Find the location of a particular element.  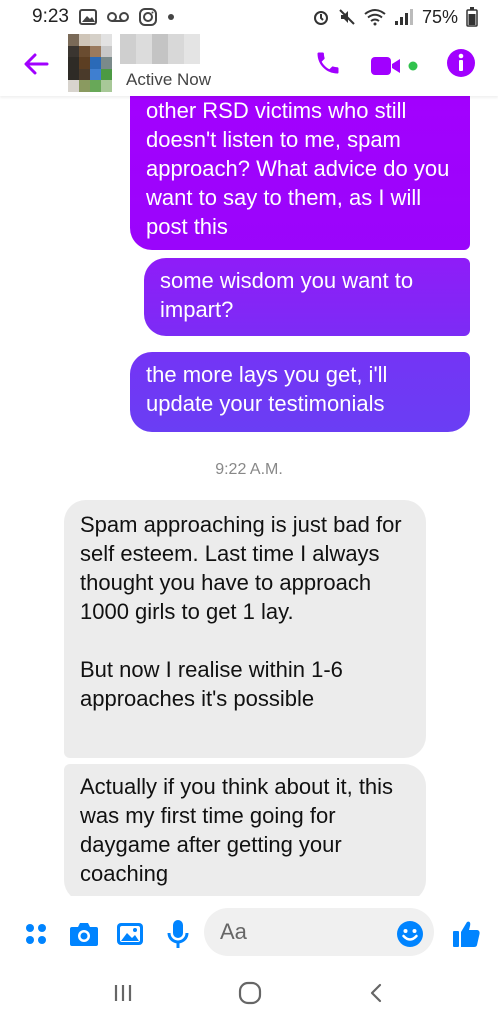

home-icon is located at coordinates (250, 995).